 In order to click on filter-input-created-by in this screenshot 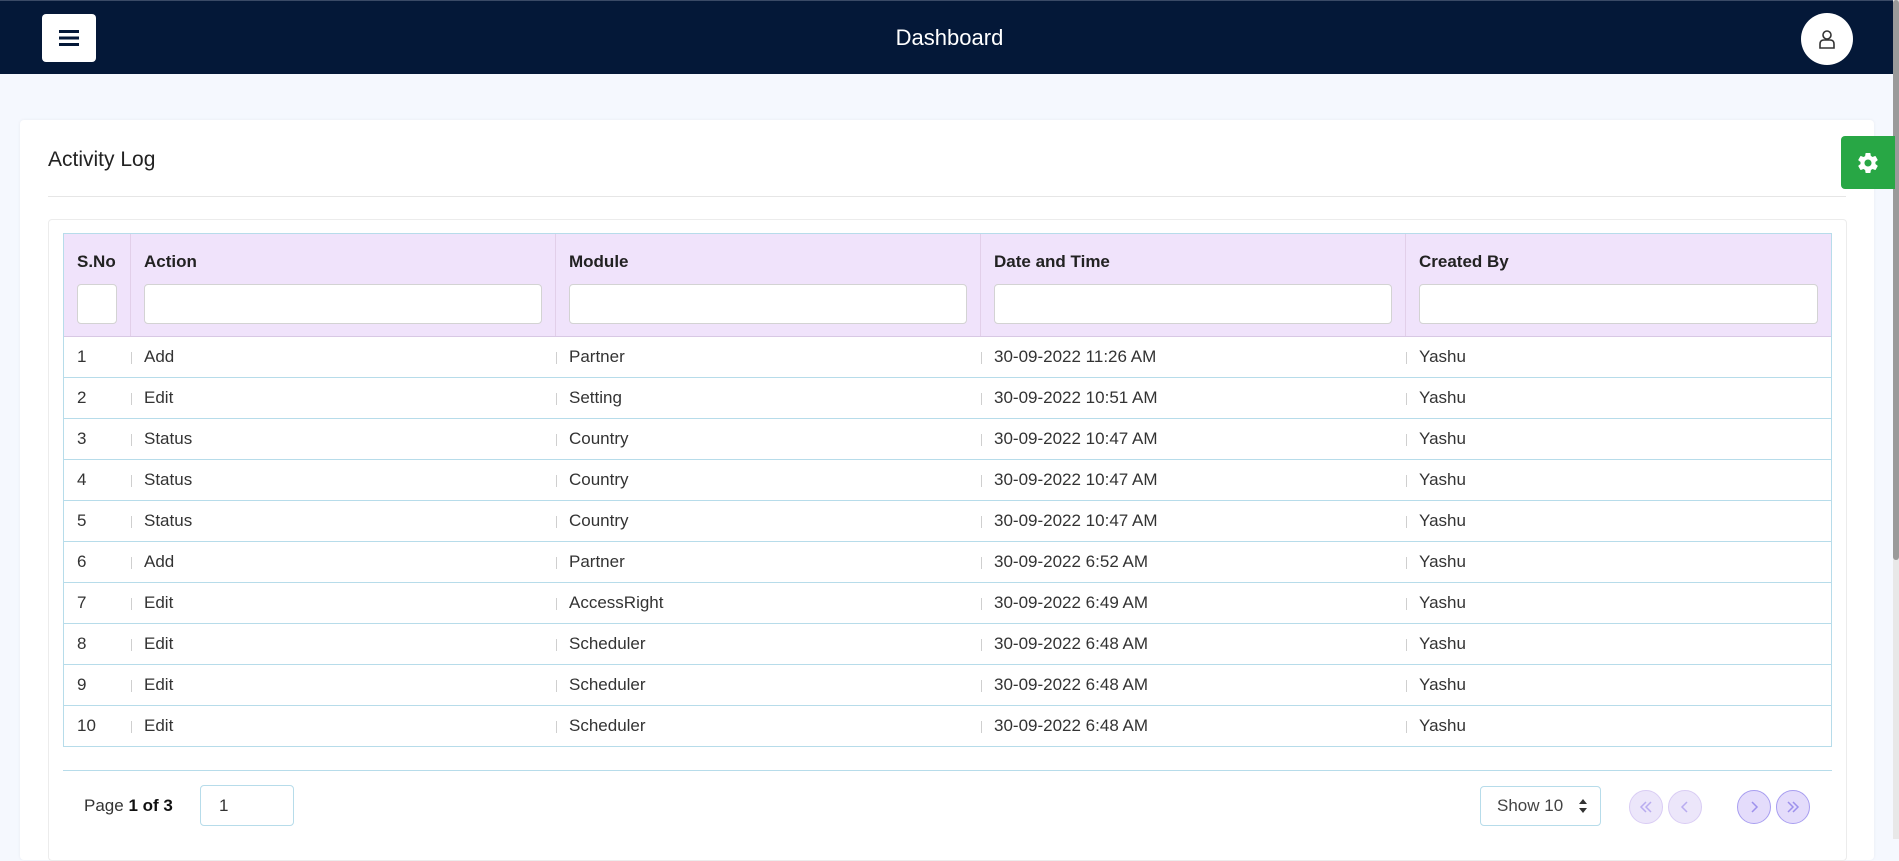, I will do `click(1618, 304)`.